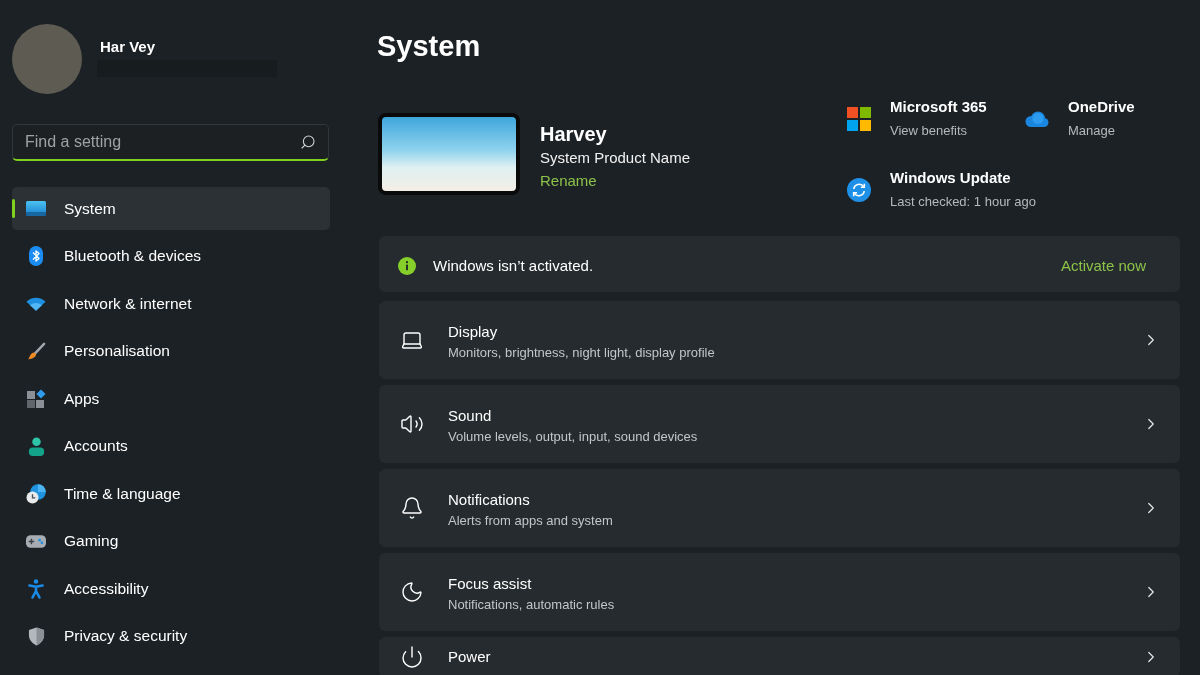 The height and width of the screenshot is (675, 1200). Describe the element at coordinates (574, 134) in the screenshot. I see `device-name: Harvey` at that location.